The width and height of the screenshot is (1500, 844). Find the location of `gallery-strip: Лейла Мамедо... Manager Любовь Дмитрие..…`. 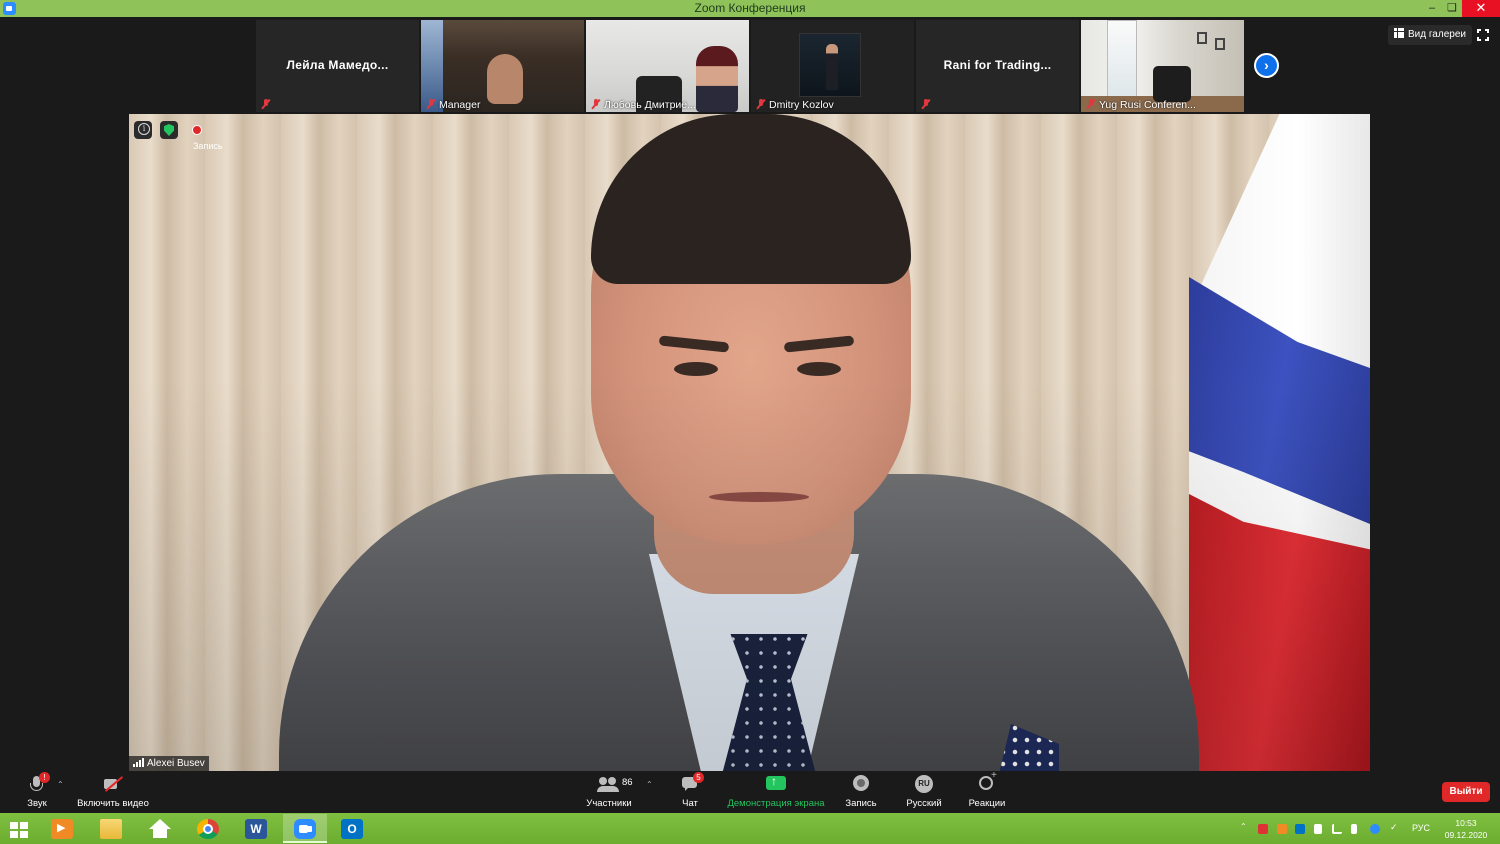

gallery-strip: Лейла Мамедо... Manager Любовь Дмитрие..… is located at coordinates (750, 65).